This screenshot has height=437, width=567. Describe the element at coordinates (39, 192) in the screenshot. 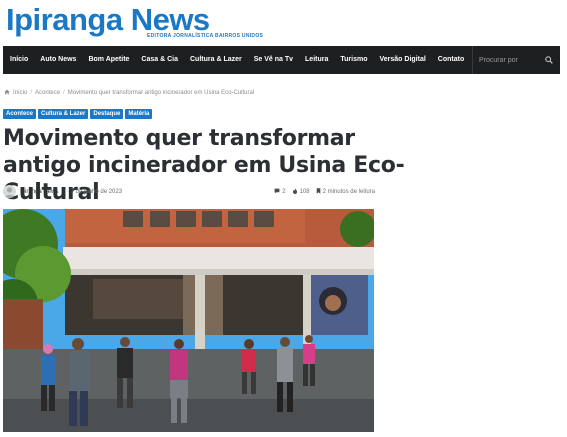

I see `author-name: Ipiranga News` at that location.